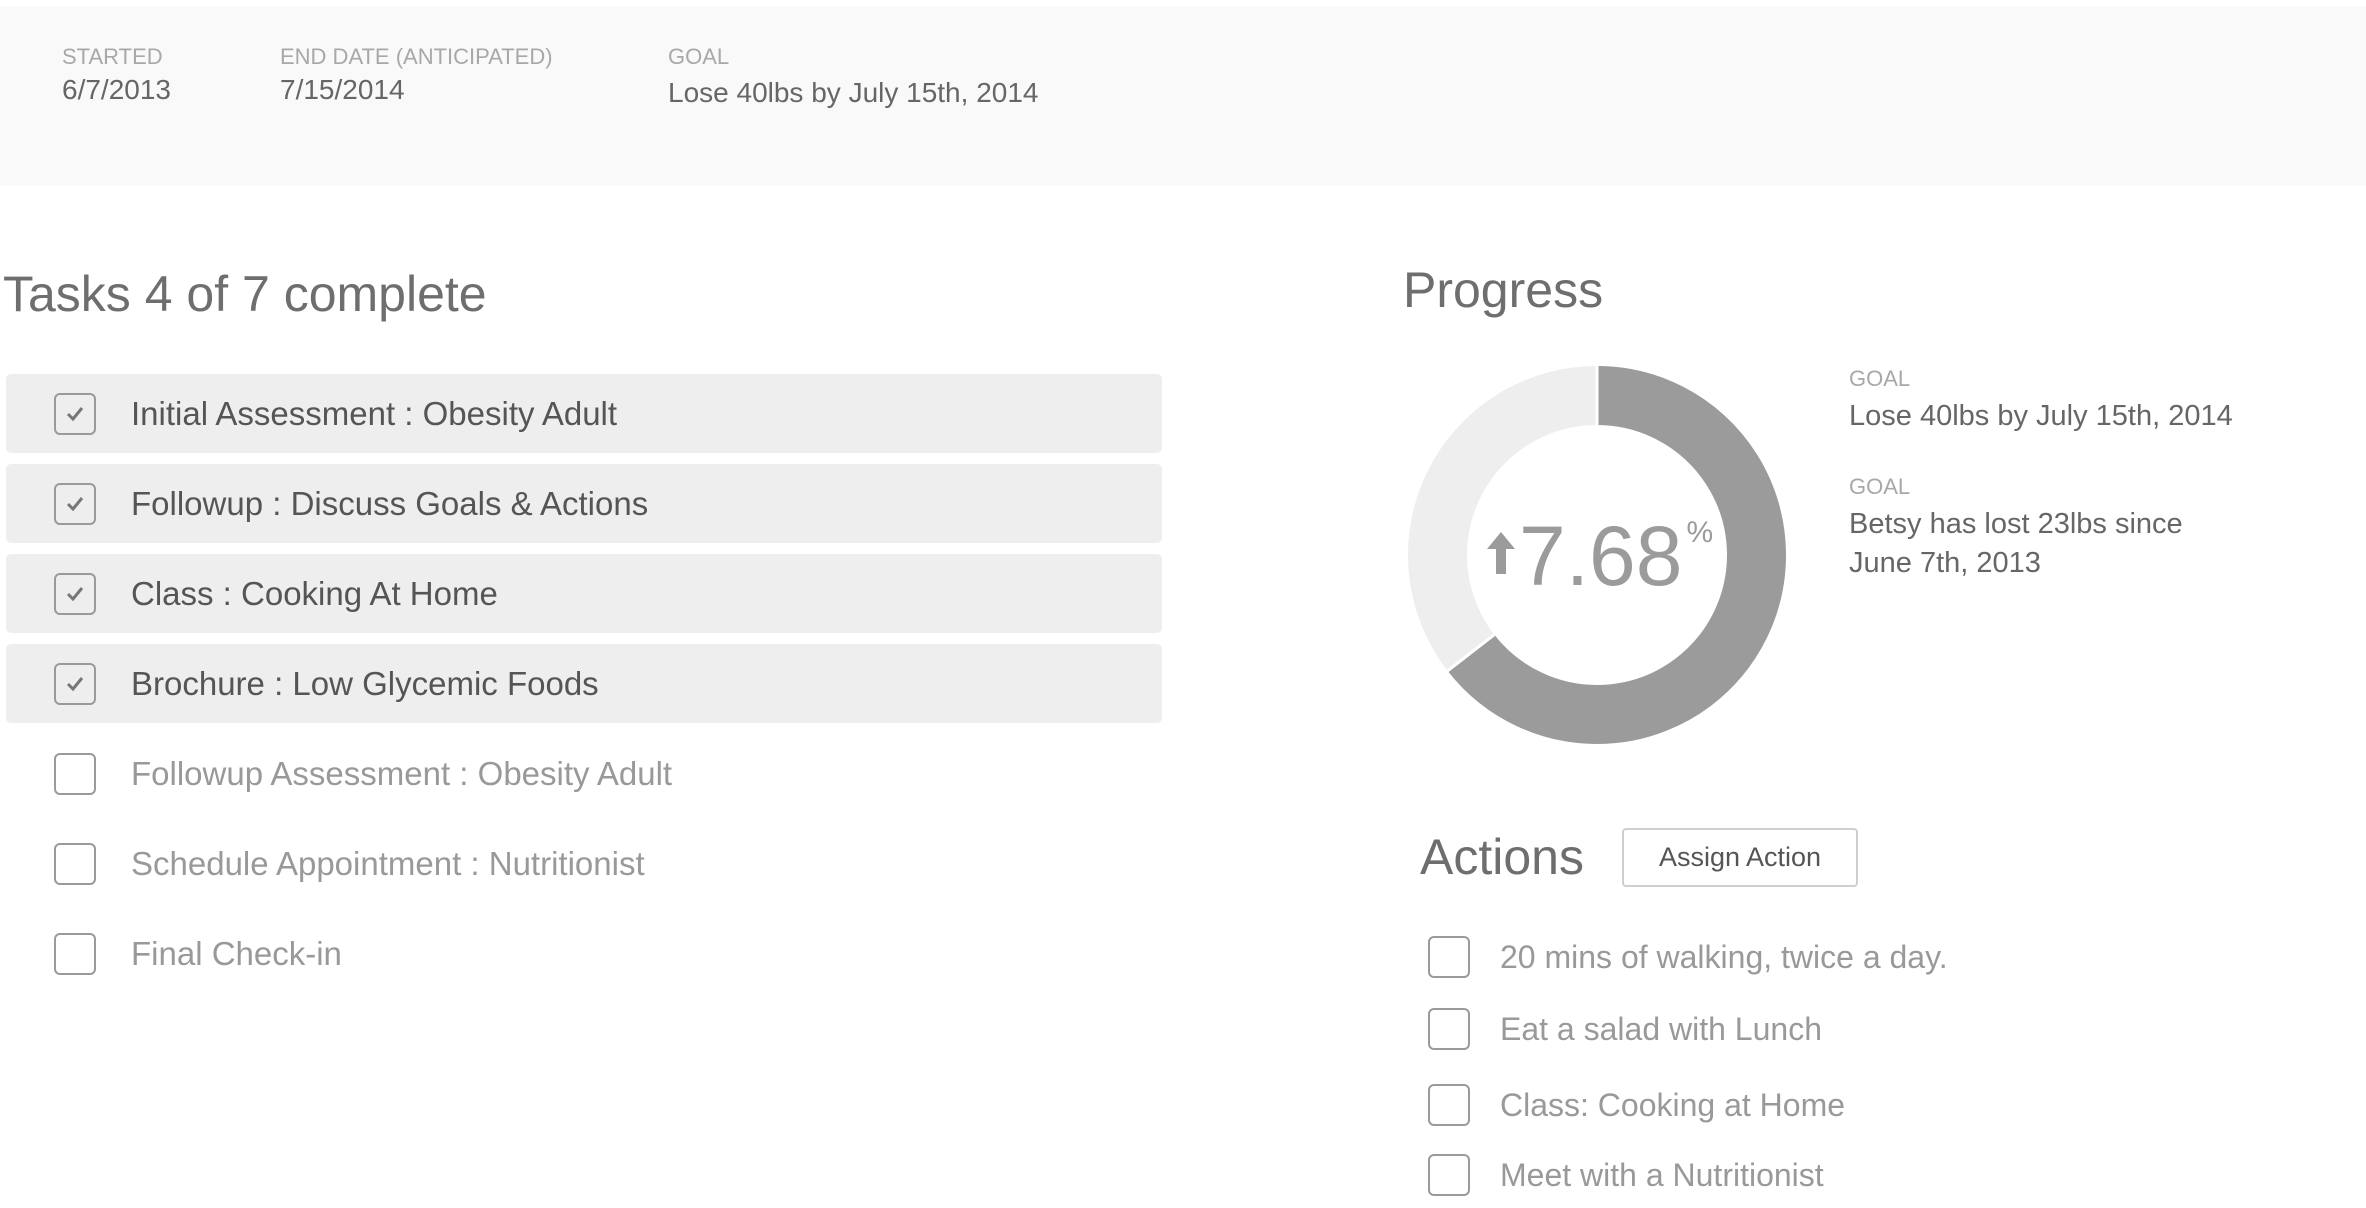 The width and height of the screenshot is (2366, 1208). I want to click on progress-value: 7.68, so click(1601, 556).